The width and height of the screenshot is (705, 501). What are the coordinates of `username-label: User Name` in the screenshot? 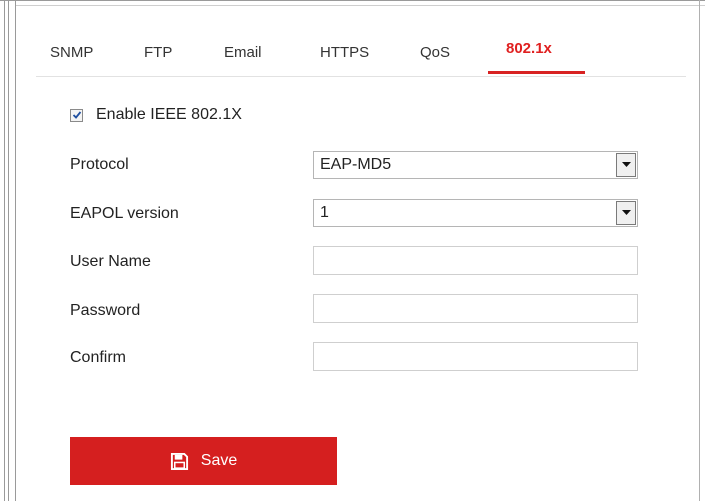 It's located at (110, 261).